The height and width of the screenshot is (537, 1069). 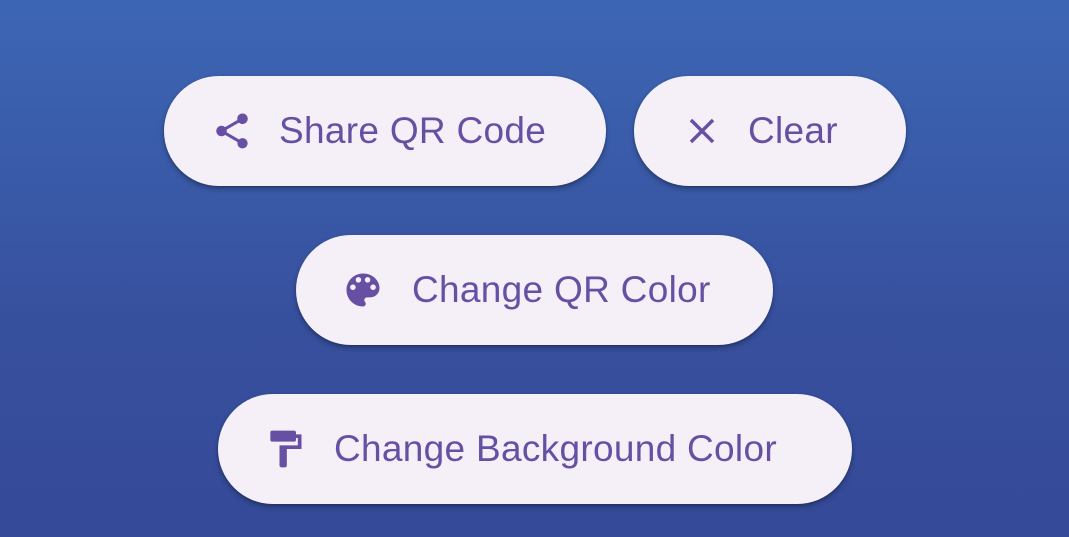 I want to click on share-qr-code-label: Share QR Code, so click(x=413, y=130).